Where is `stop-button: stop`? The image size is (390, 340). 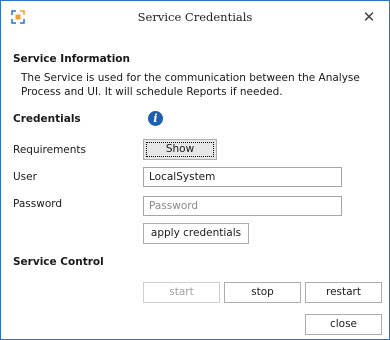 stop-button: stop is located at coordinates (262, 292).